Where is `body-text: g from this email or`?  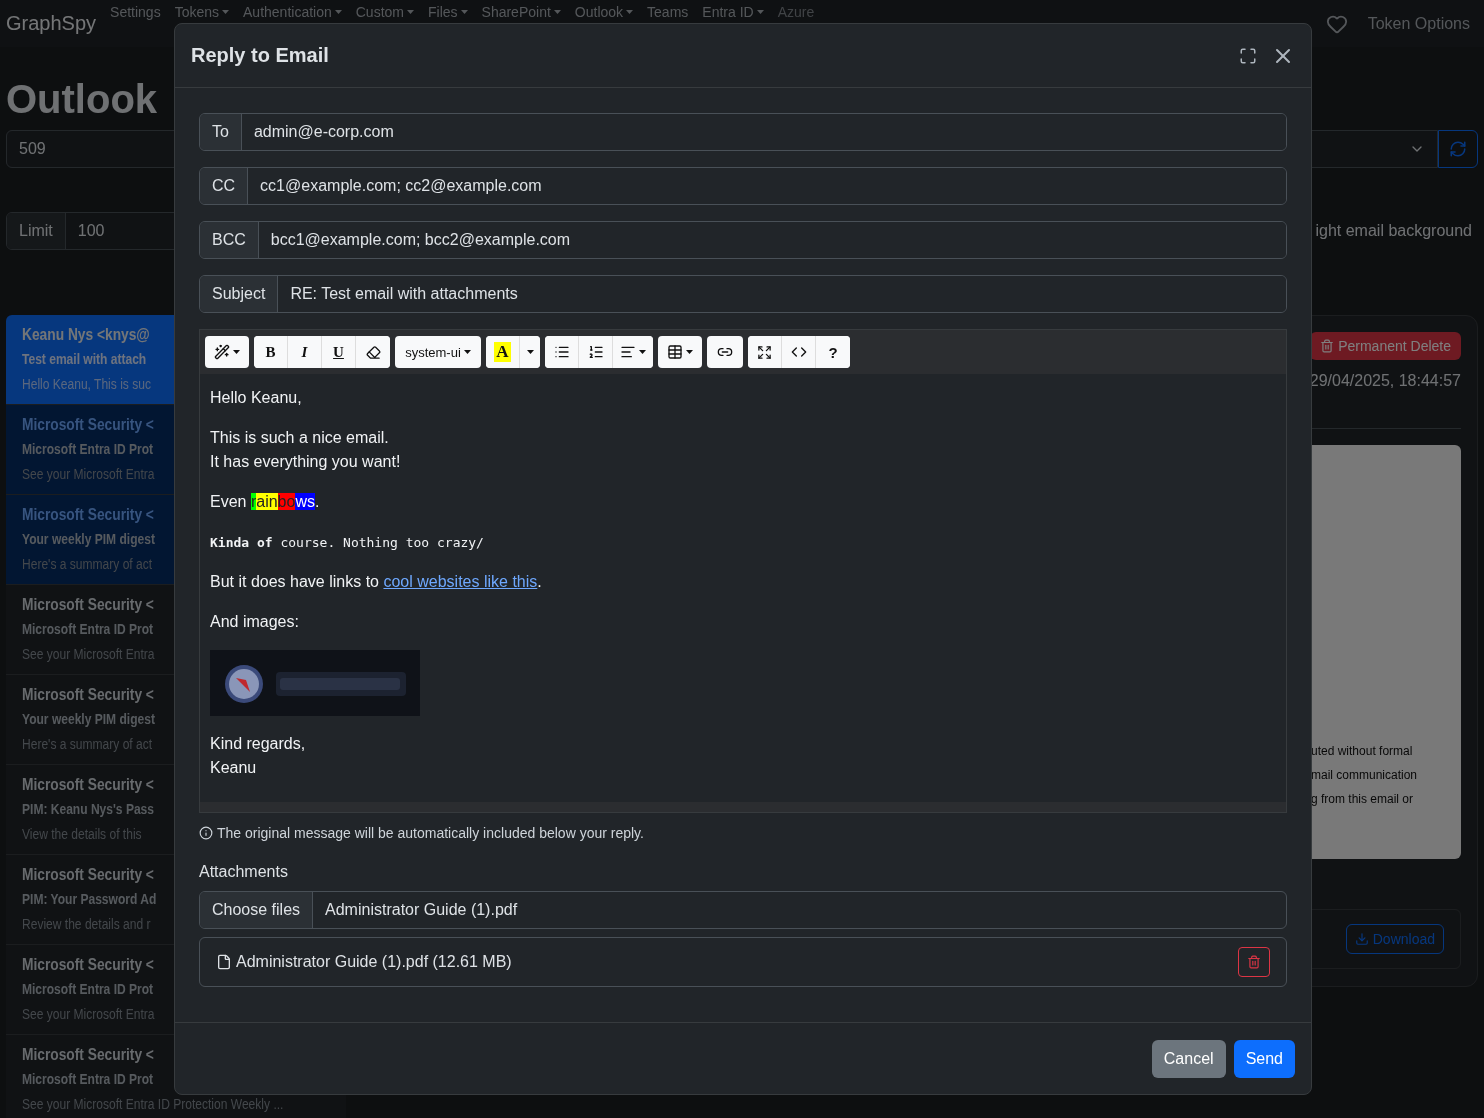 body-text: g from this email or is located at coordinates (1363, 799).